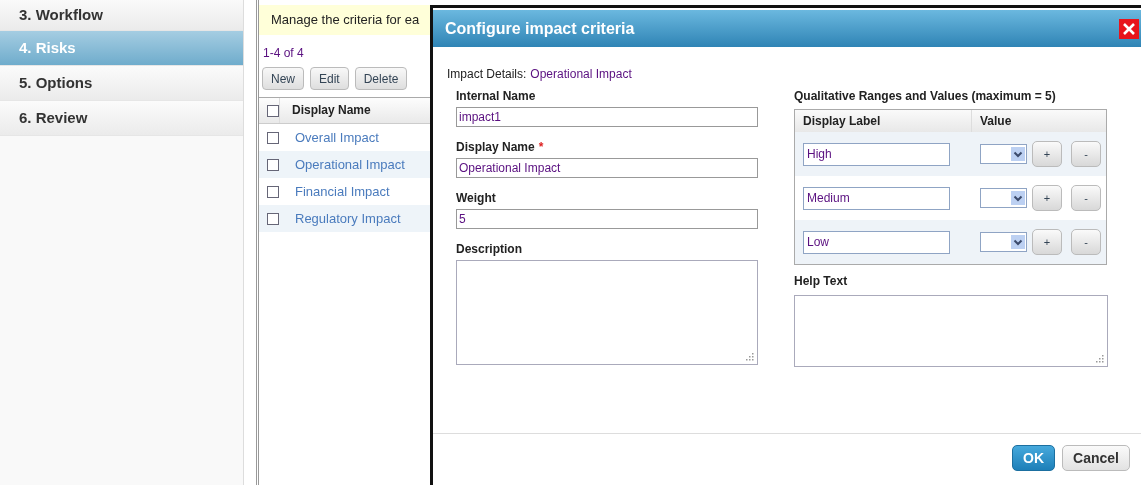 This screenshot has height=485, width=1141. I want to click on label-field: Low, so click(876, 242).